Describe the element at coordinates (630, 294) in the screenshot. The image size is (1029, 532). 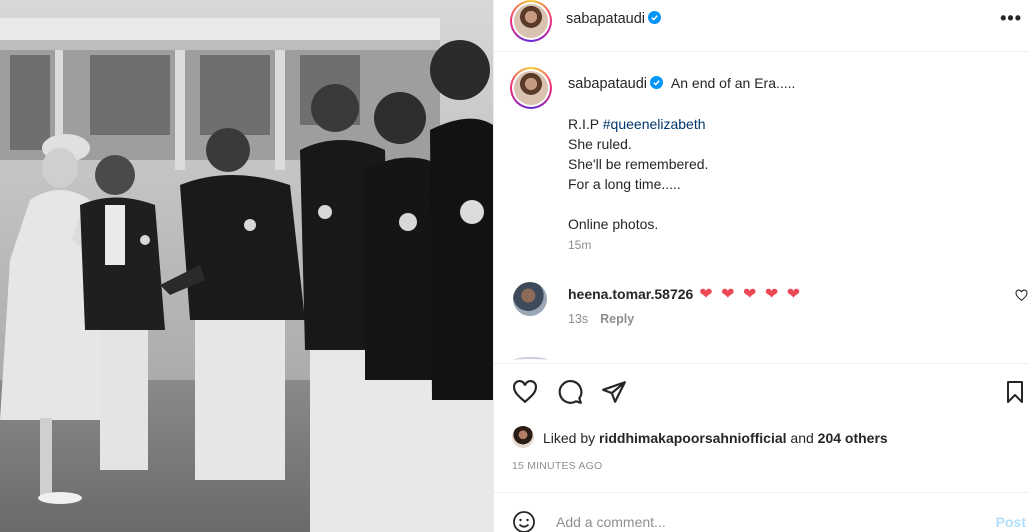
I see `commenter-username: heena.tomar.58726` at that location.